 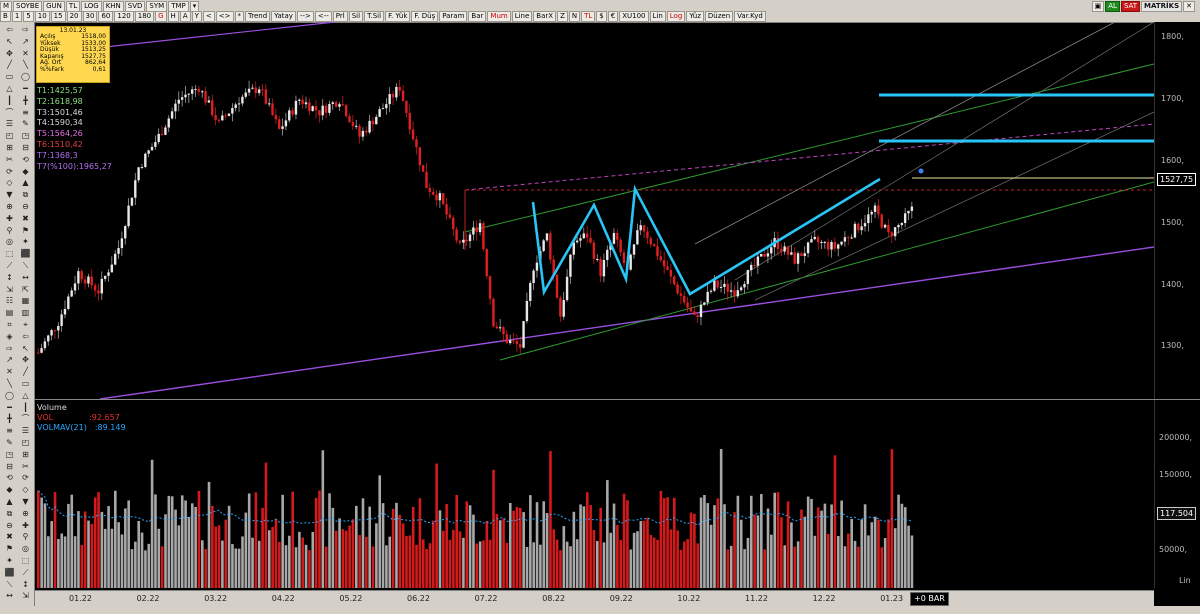 I want to click on drawing-tool-icon: ⇱, so click(x=25, y=289).